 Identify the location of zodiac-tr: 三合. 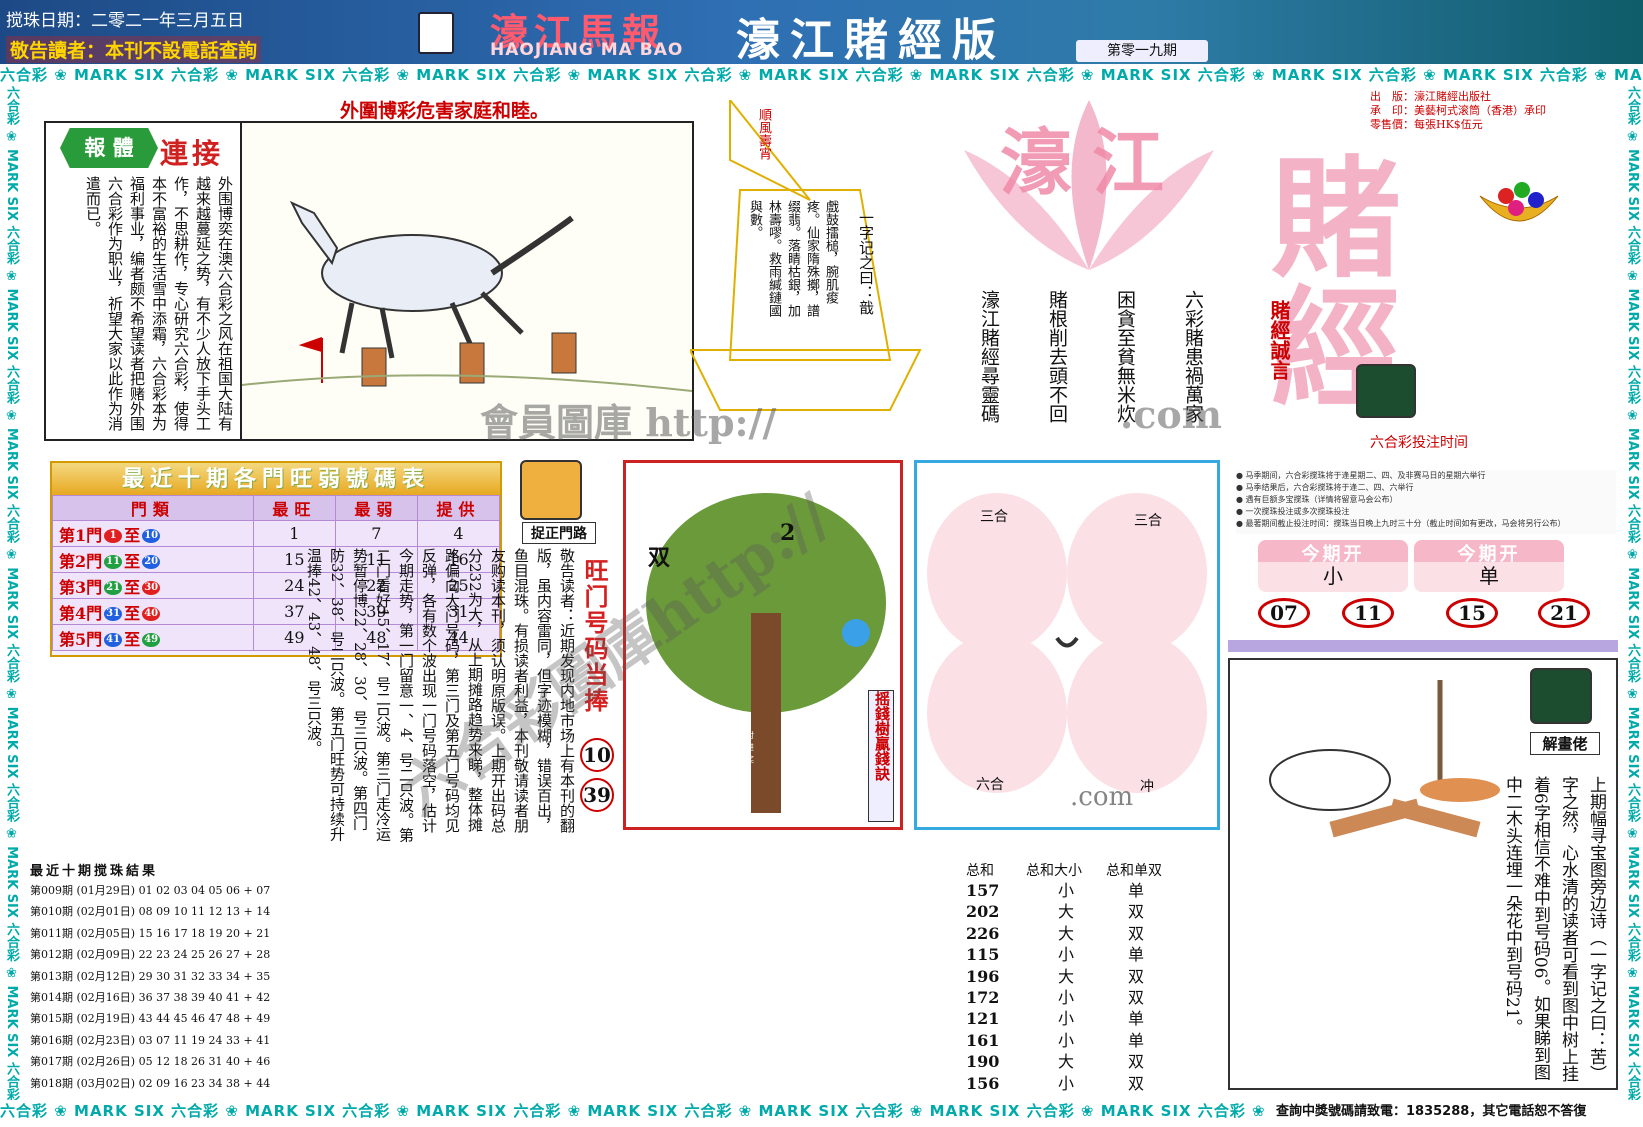
(1148, 521).